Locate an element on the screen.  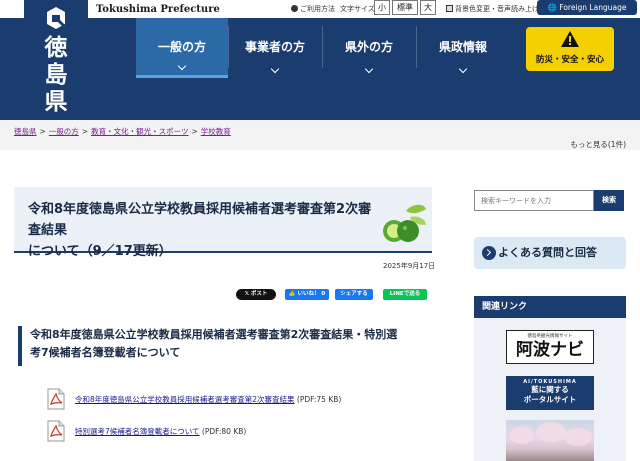
disaster-safety-button: 防災・安全・安心 is located at coordinates (570, 49).